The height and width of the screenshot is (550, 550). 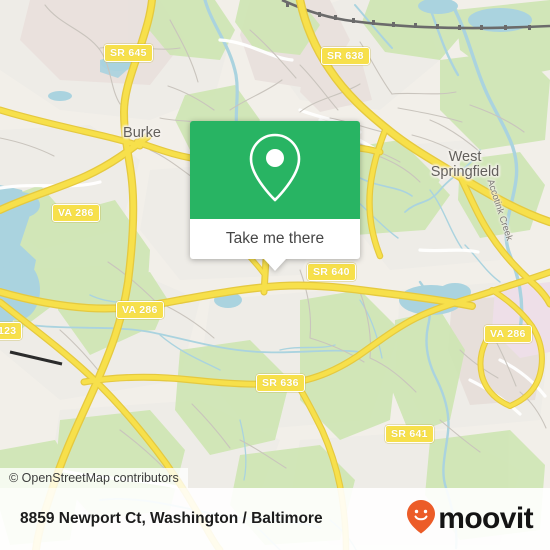 I want to click on osm-attribution: © OpenStreetMap contributors, so click(x=94, y=478).